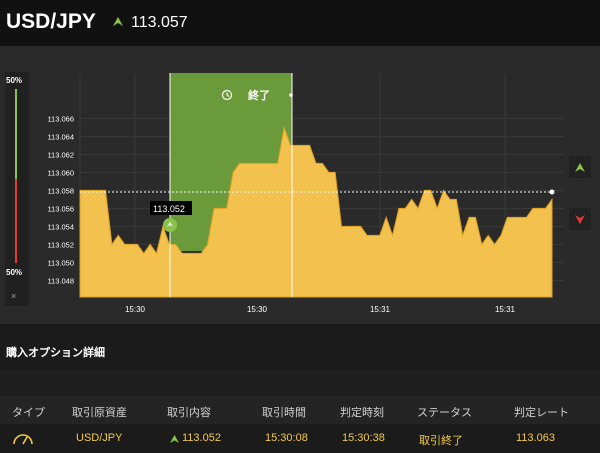  I want to click on y-tick-label: 113.048, so click(60, 280).